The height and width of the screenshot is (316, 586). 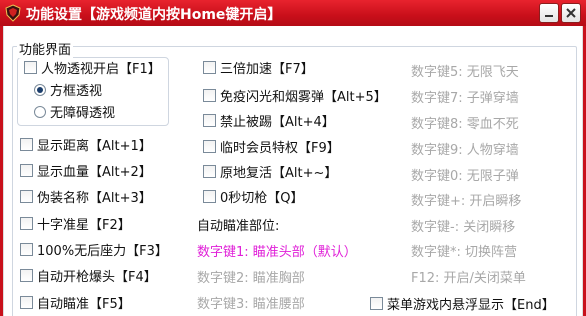 What do you see at coordinates (84, 304) in the screenshot?
I see `checkbox-label: 自动瞄准【F5】` at bounding box center [84, 304].